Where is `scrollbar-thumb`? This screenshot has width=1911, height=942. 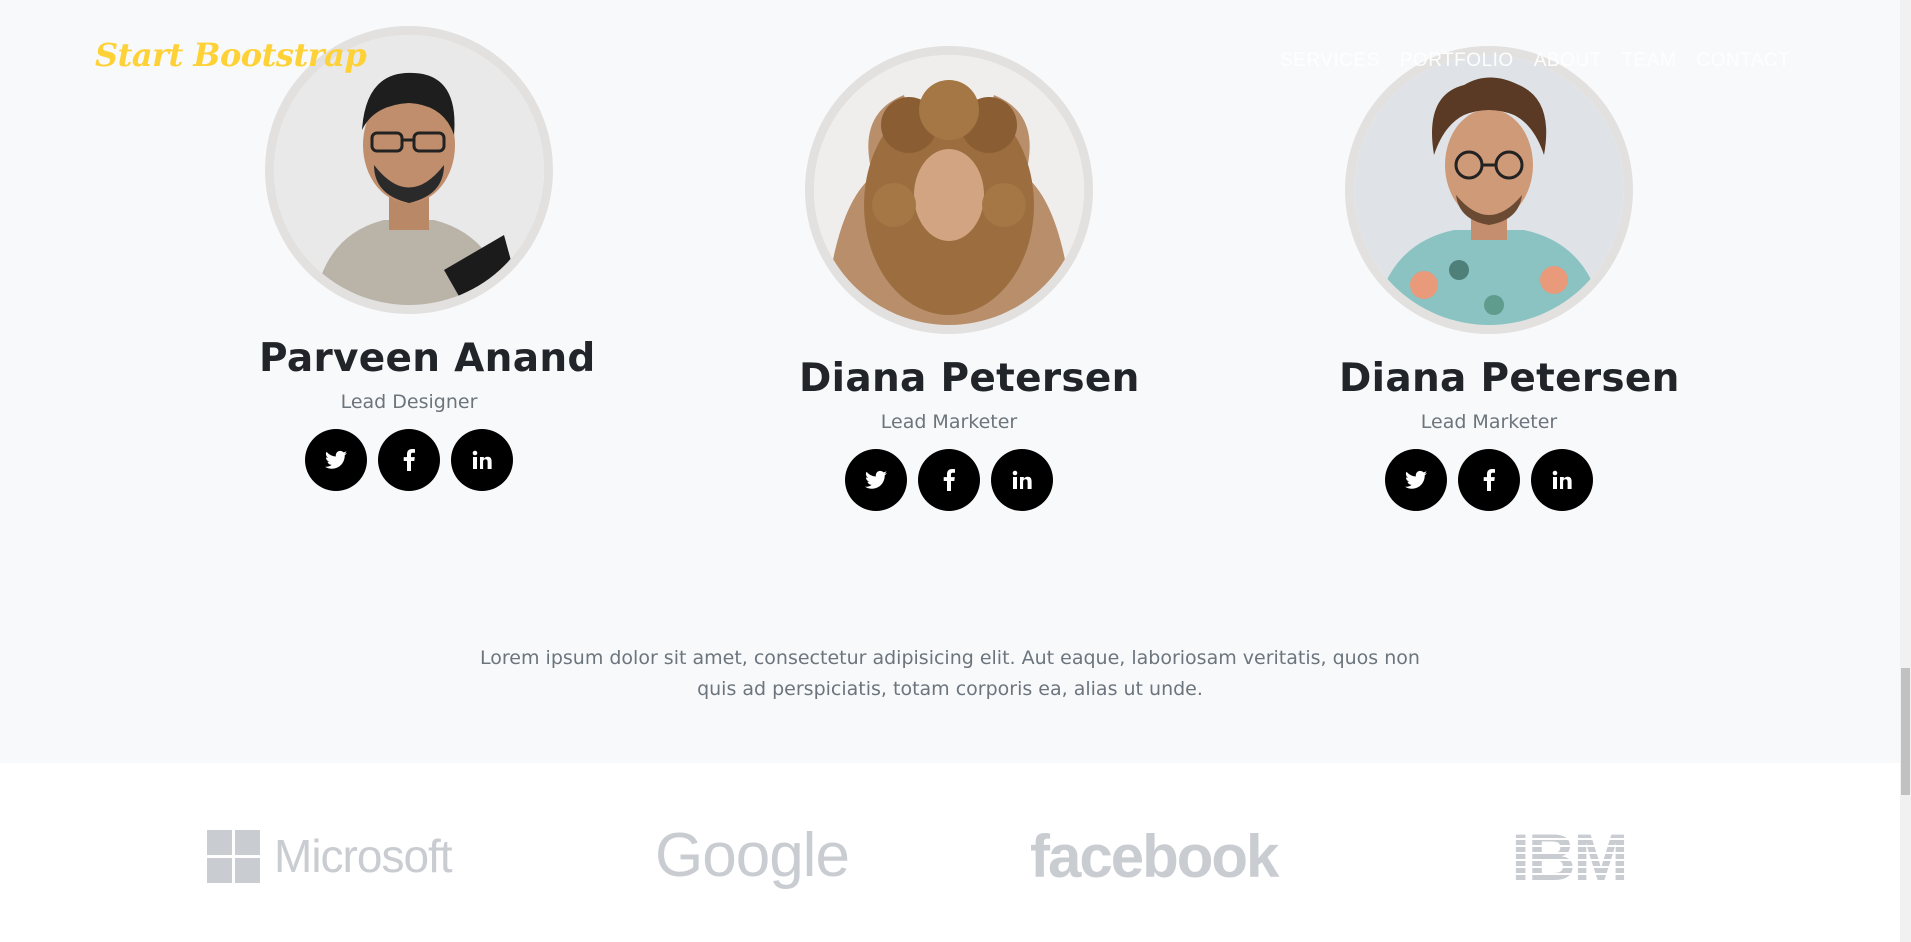
scrollbar-thumb is located at coordinates (1905, 731).